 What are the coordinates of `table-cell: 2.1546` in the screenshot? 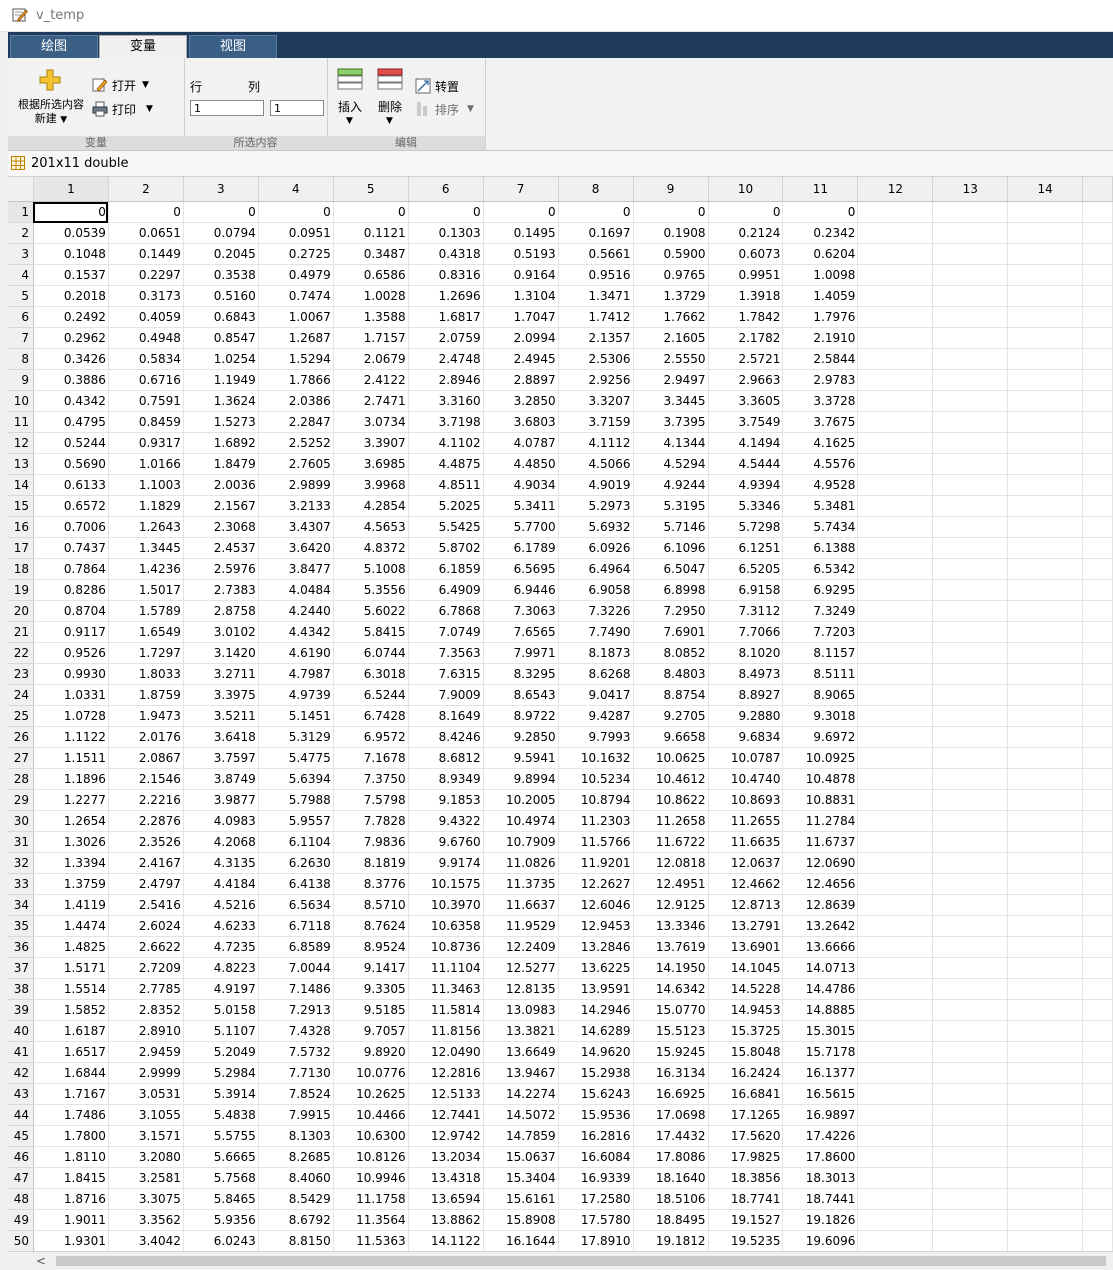 It's located at (146, 779).